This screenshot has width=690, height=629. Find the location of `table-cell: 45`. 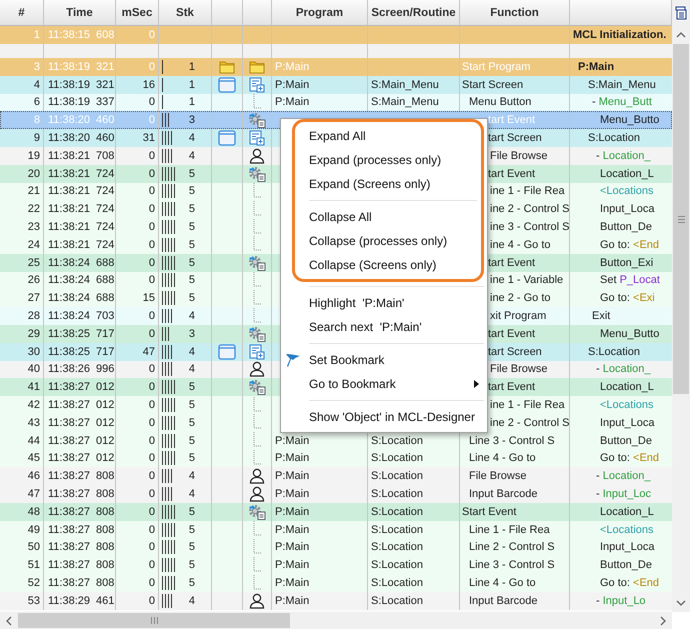

table-cell: 45 is located at coordinates (34, 458).